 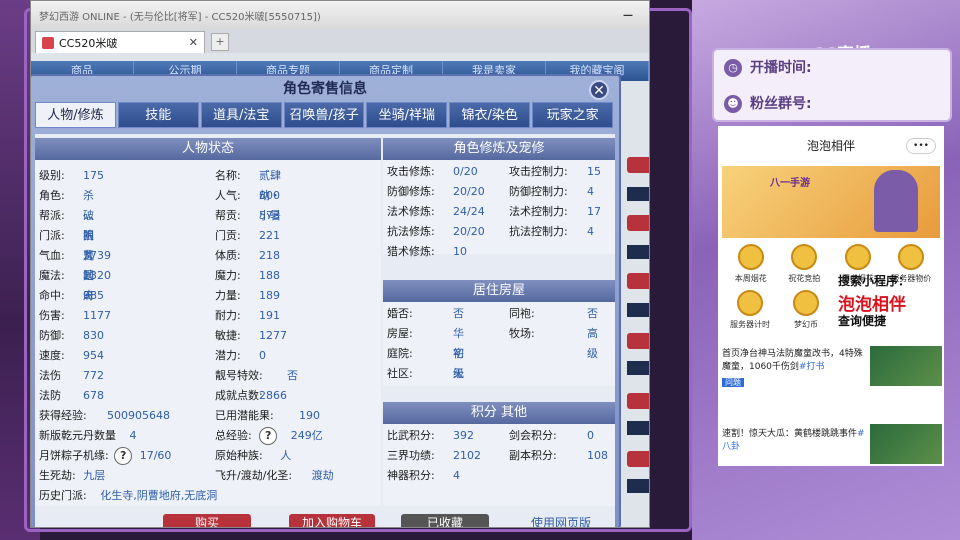 I want to click on stat-label: 已用潜能果:, so click(x=244, y=415).